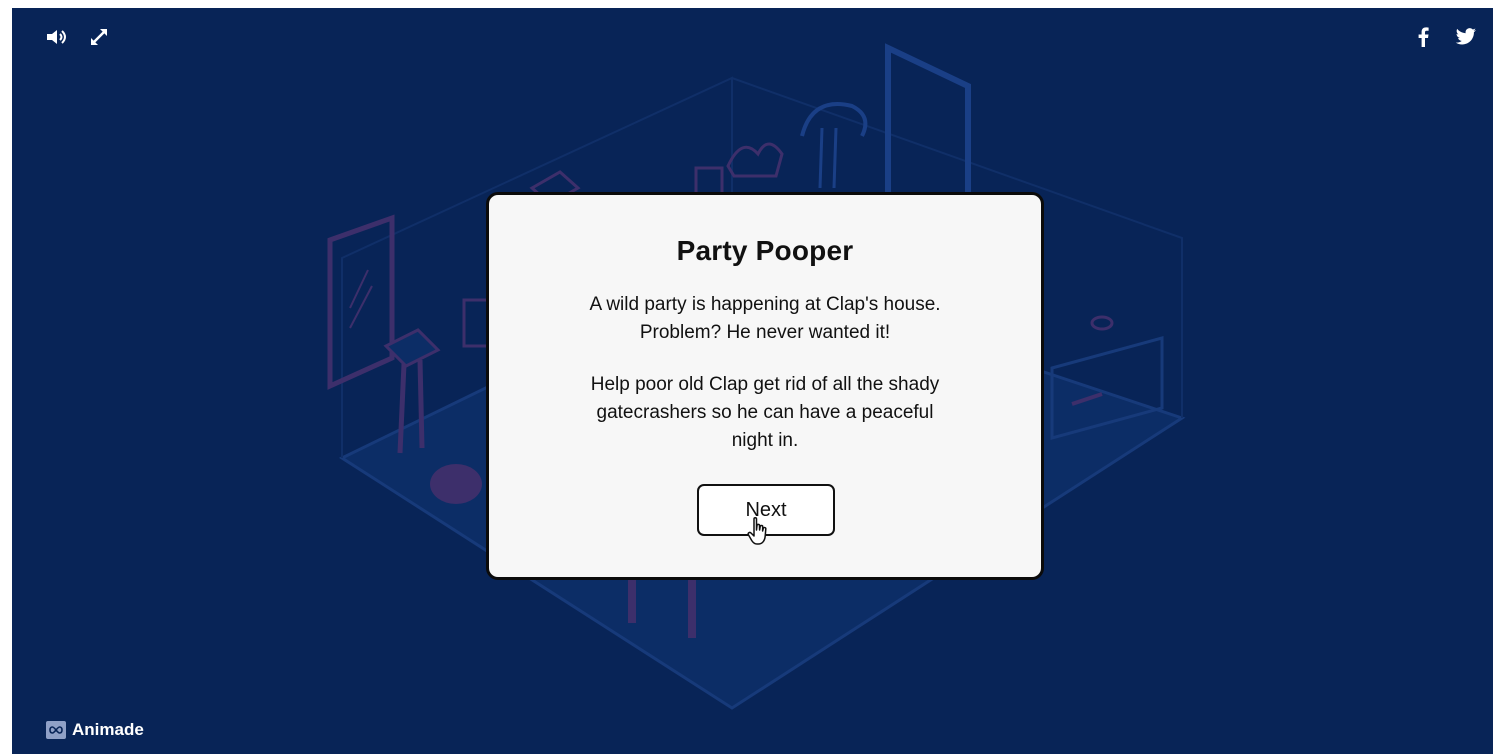 This screenshot has height=754, width=1493. I want to click on dialog-instructions-line-2: gatecrashers so he can have a peaceful, so click(765, 412).